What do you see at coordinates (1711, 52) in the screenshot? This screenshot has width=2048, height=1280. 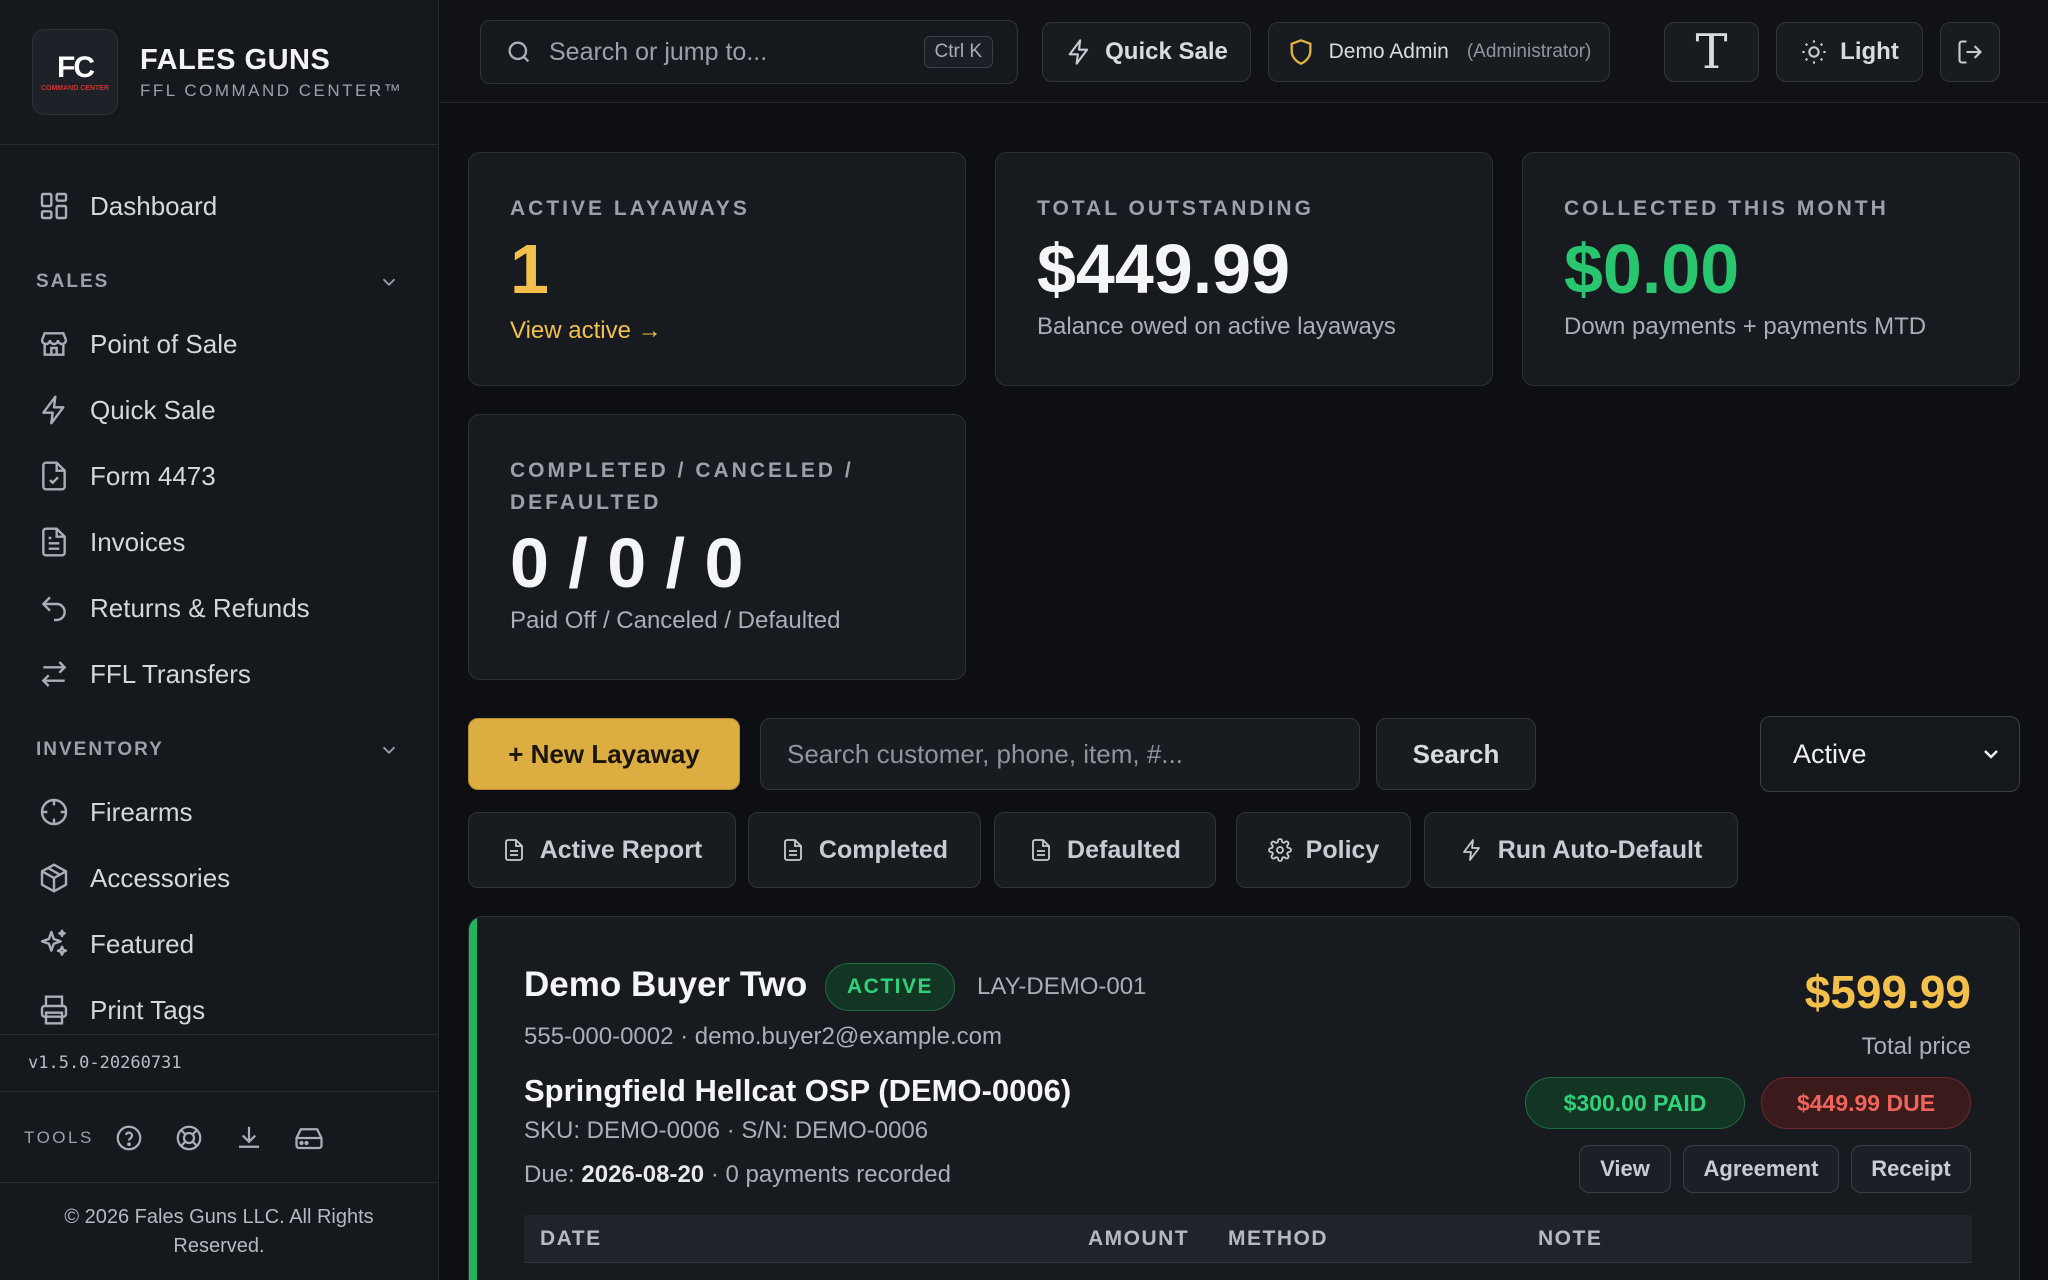 I see `font-size-toggle: T` at bounding box center [1711, 52].